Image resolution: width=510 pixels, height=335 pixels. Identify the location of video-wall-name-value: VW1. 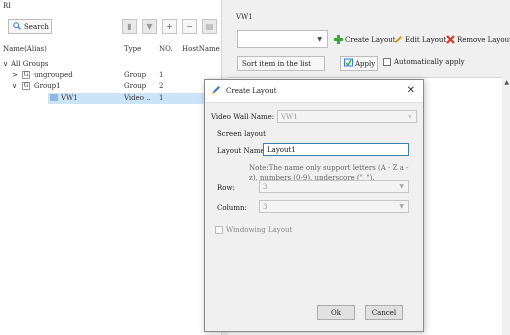
(289, 116).